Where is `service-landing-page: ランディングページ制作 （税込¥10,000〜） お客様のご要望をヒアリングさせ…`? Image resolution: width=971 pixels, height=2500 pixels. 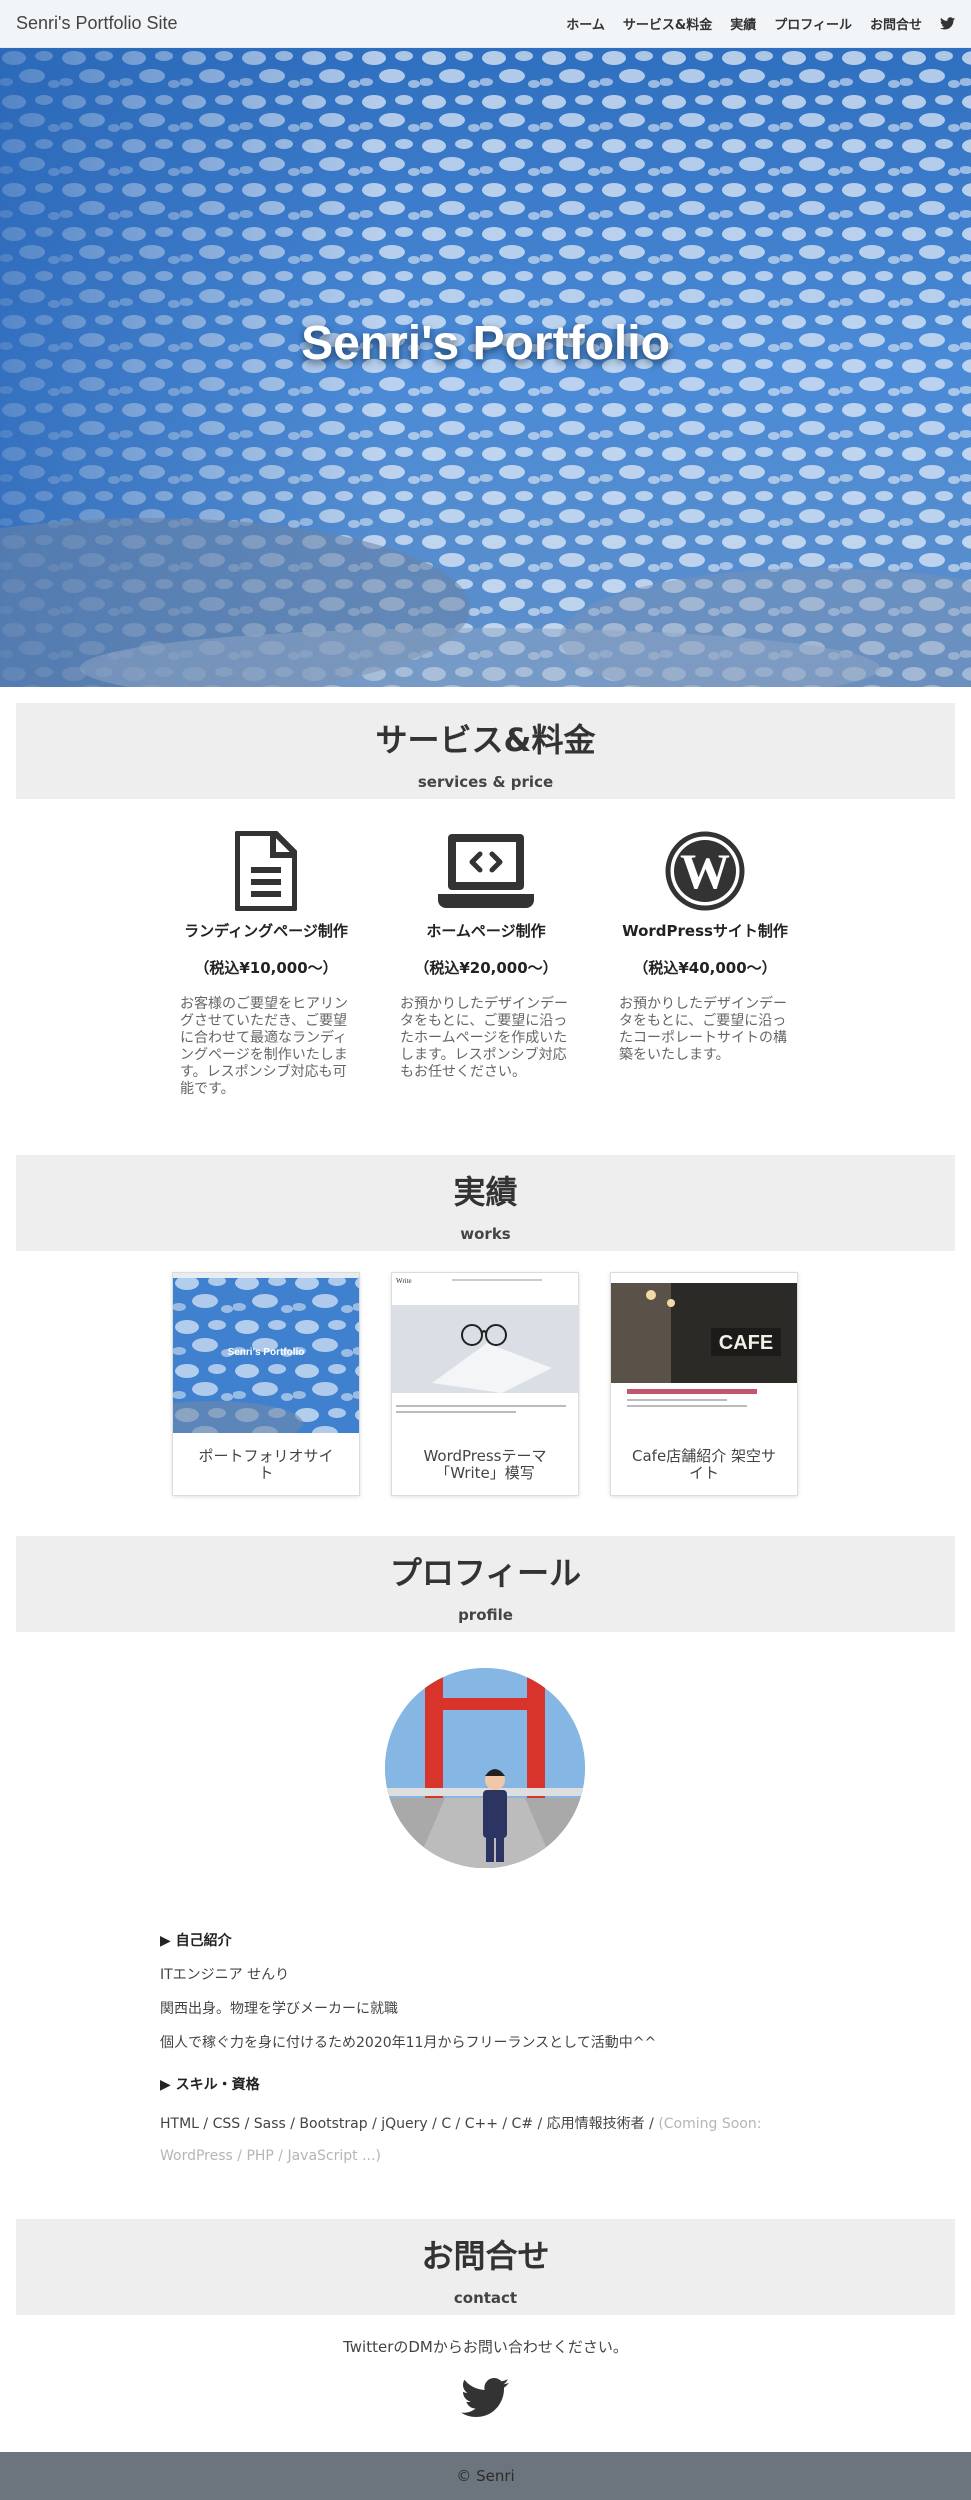
service-landing-page: ランディングページ制作 （税込¥10,000〜） お客様のご要望をヒアリングさせ… is located at coordinates (266, 962).